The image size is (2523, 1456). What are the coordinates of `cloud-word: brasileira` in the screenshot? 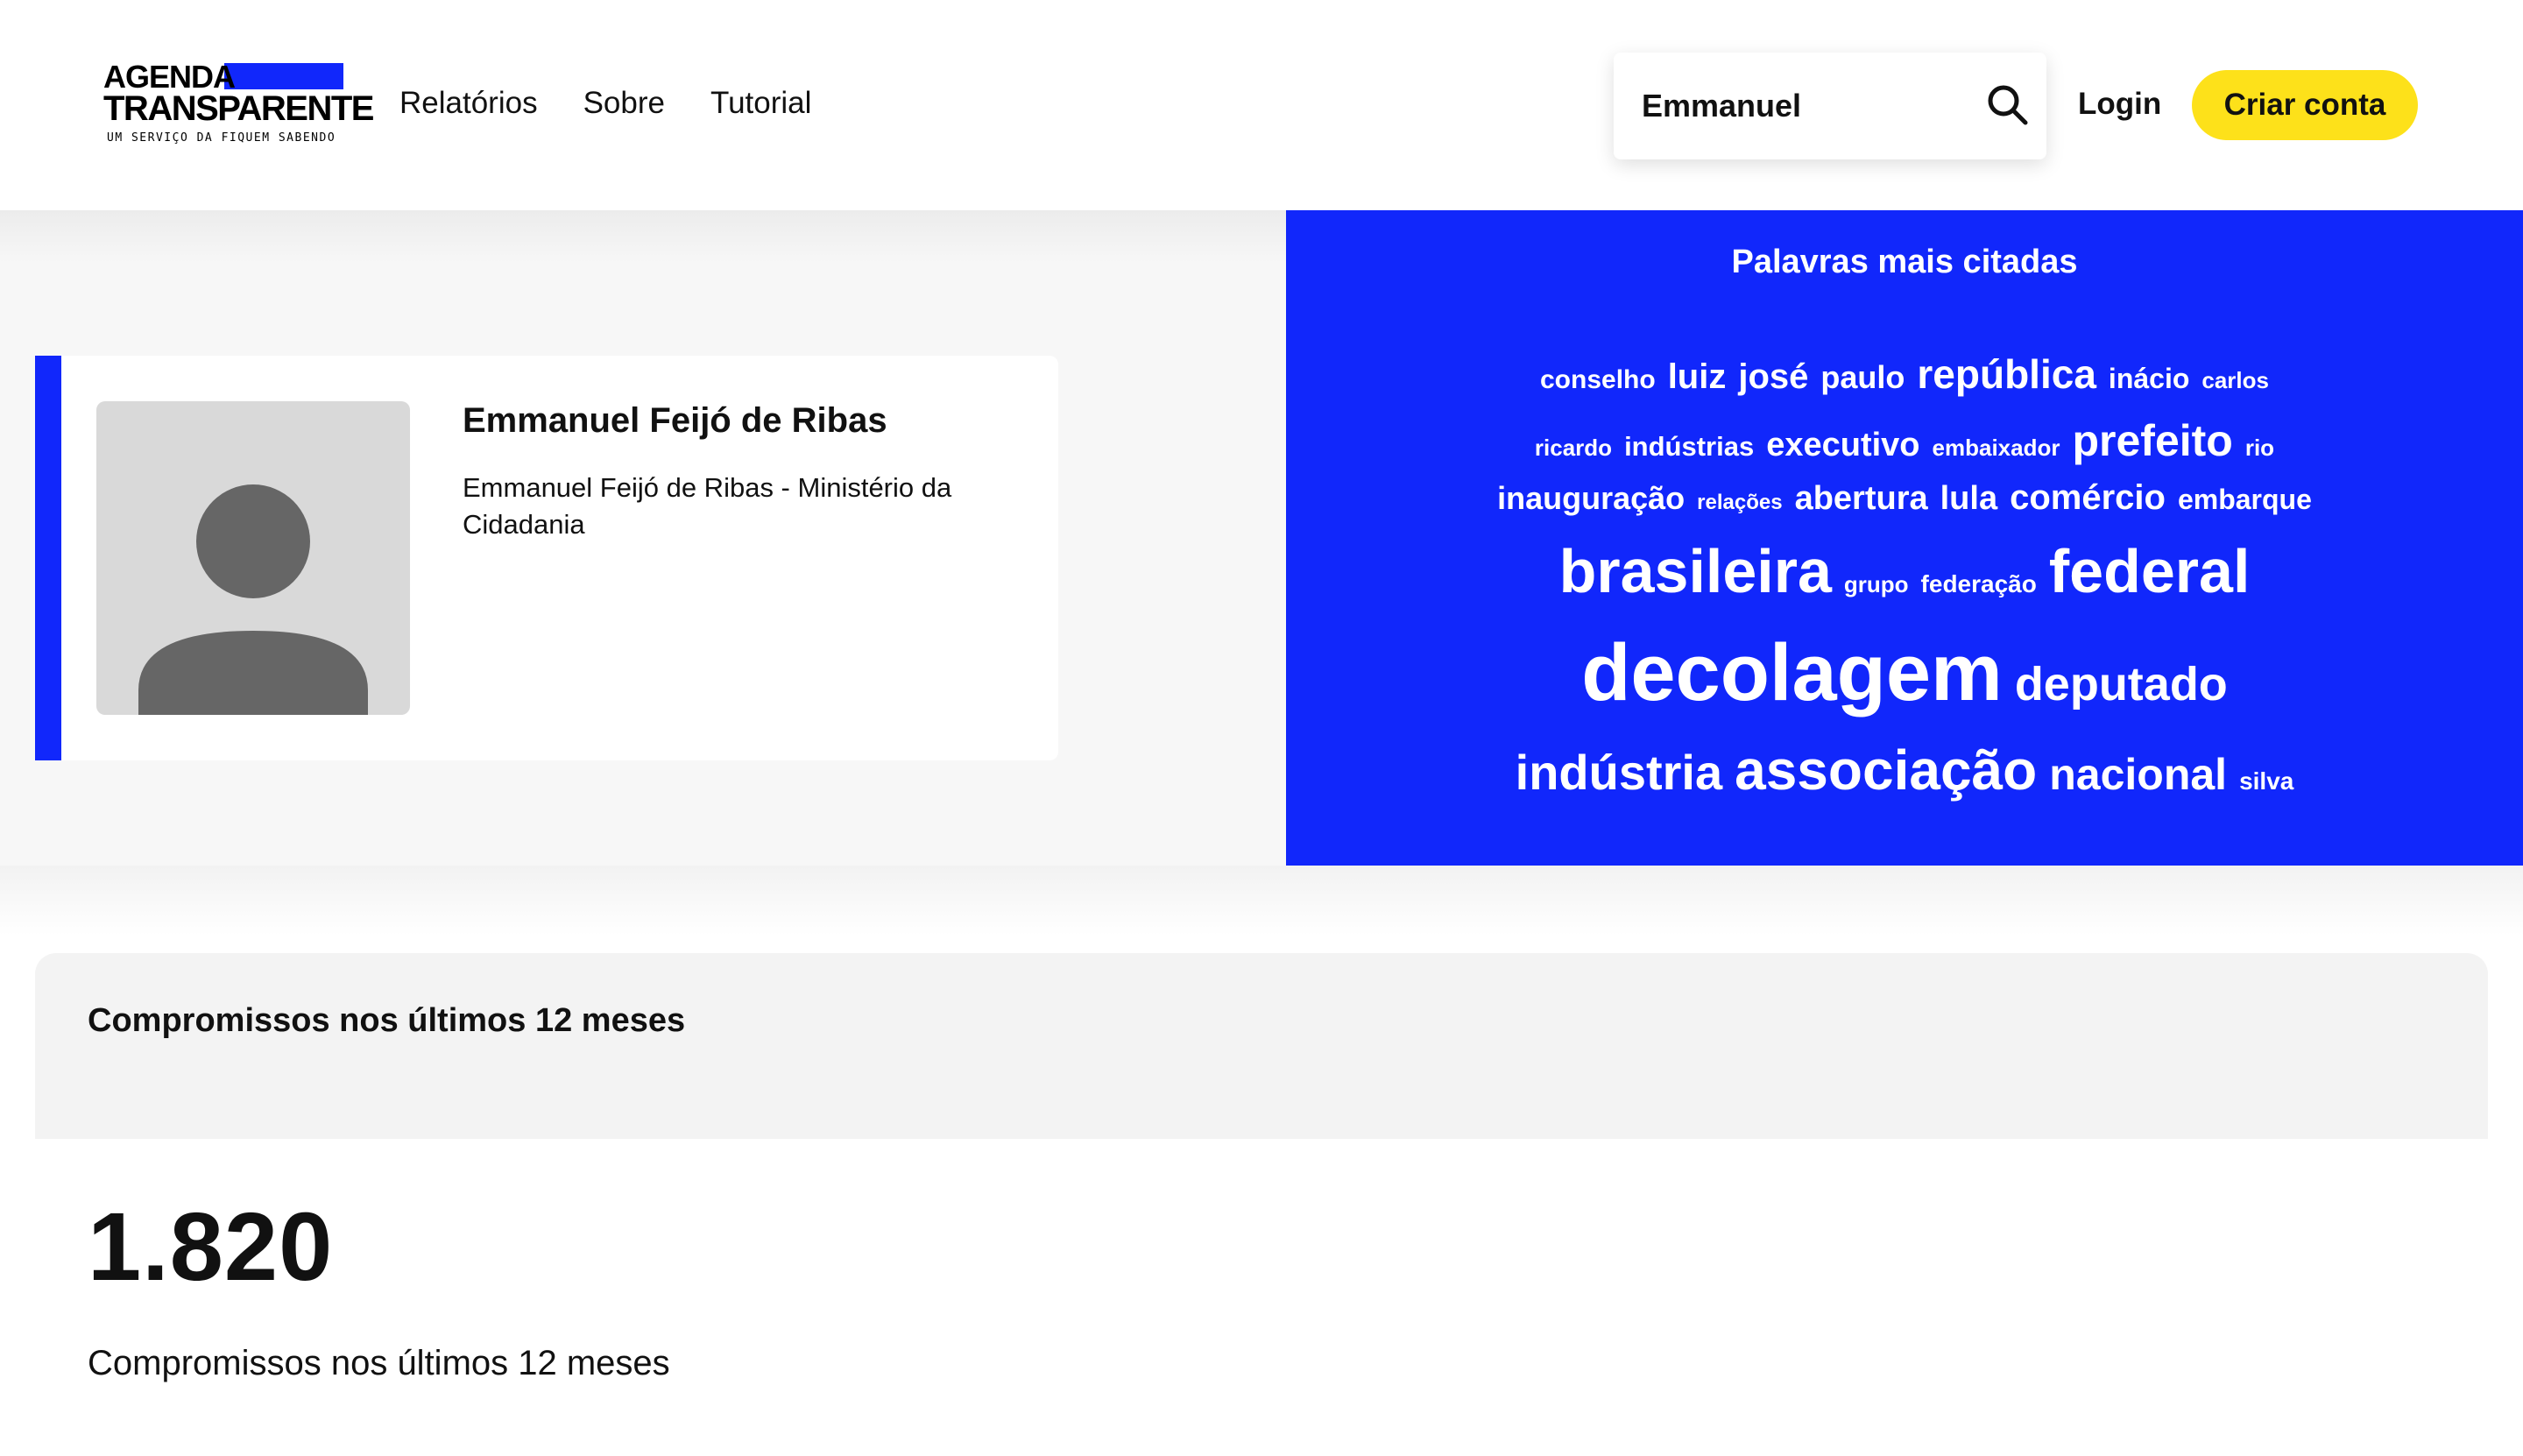 It's located at (1695, 571).